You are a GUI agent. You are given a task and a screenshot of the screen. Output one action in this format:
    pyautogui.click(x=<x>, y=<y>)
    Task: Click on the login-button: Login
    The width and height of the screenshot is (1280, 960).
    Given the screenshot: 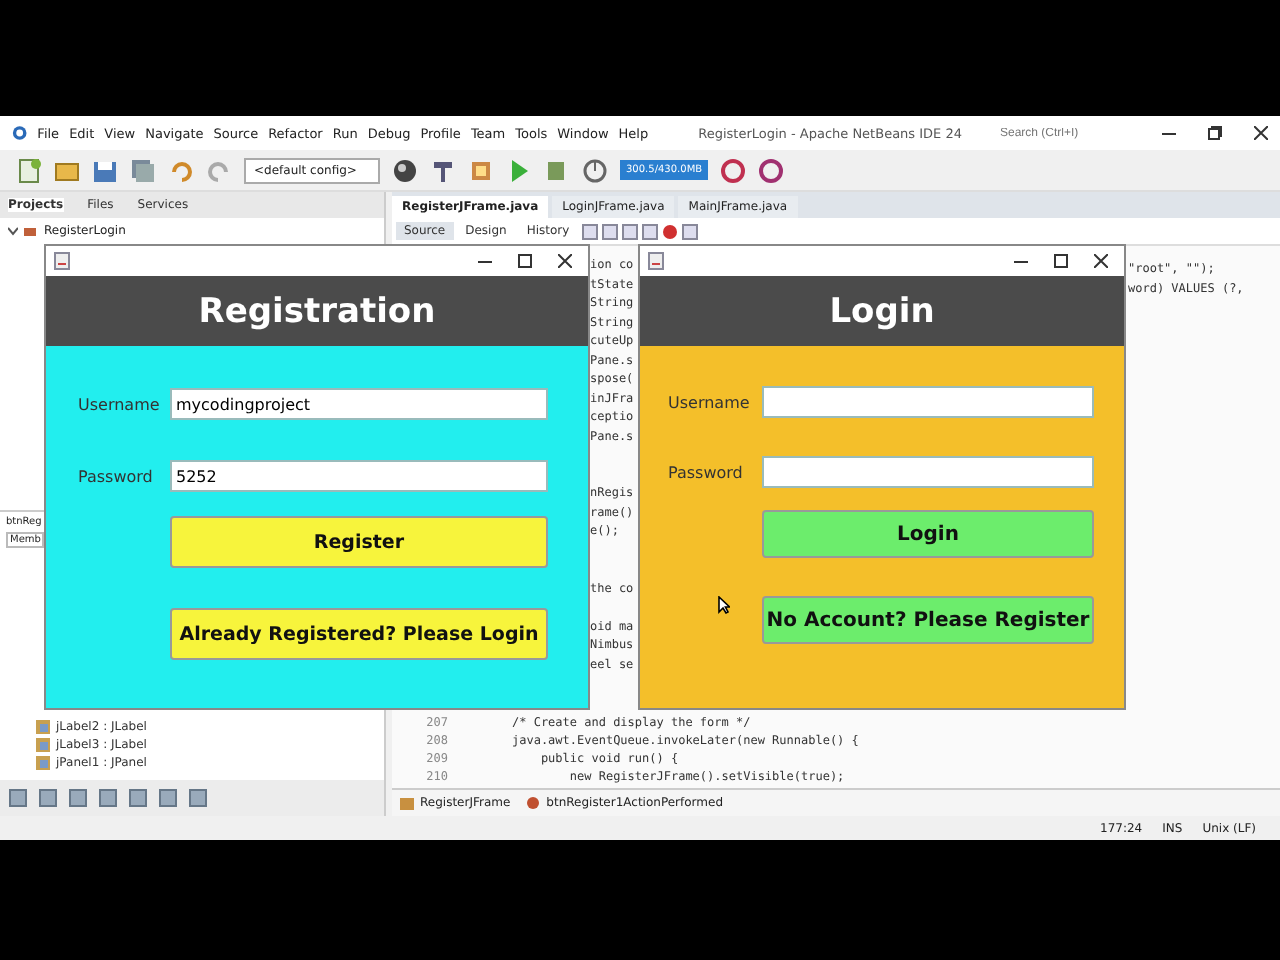 What is the action you would take?
    pyautogui.click(x=928, y=534)
    